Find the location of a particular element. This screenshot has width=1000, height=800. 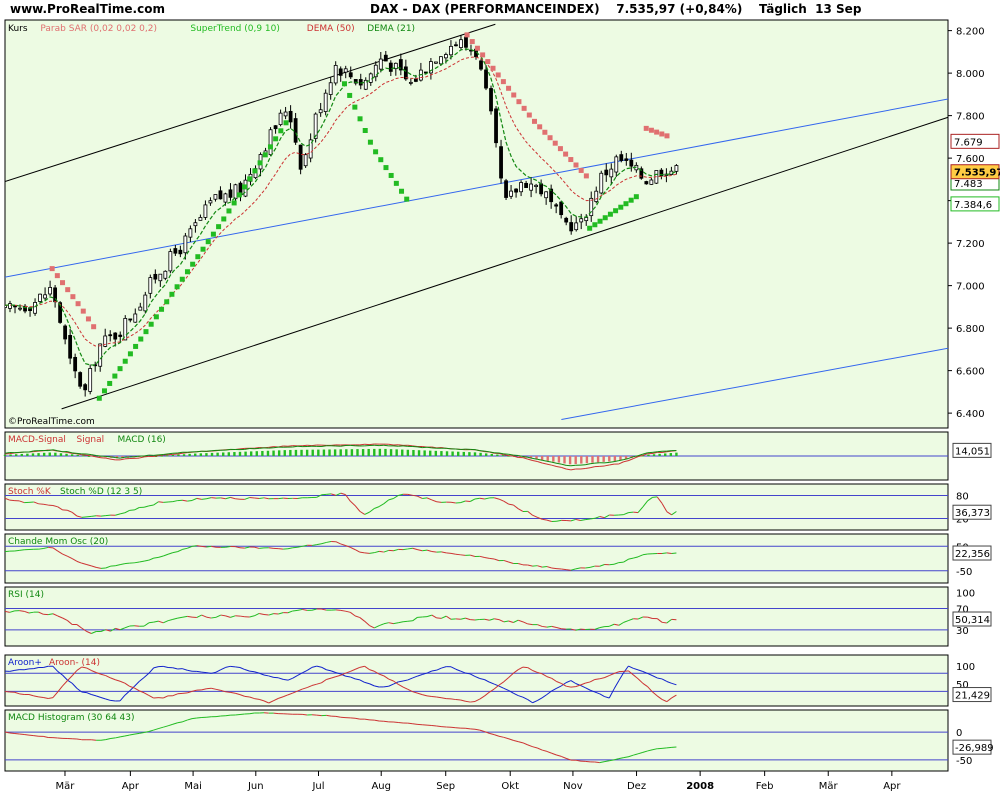

xtick-label-jul: Jul is located at coordinates (317, 786).